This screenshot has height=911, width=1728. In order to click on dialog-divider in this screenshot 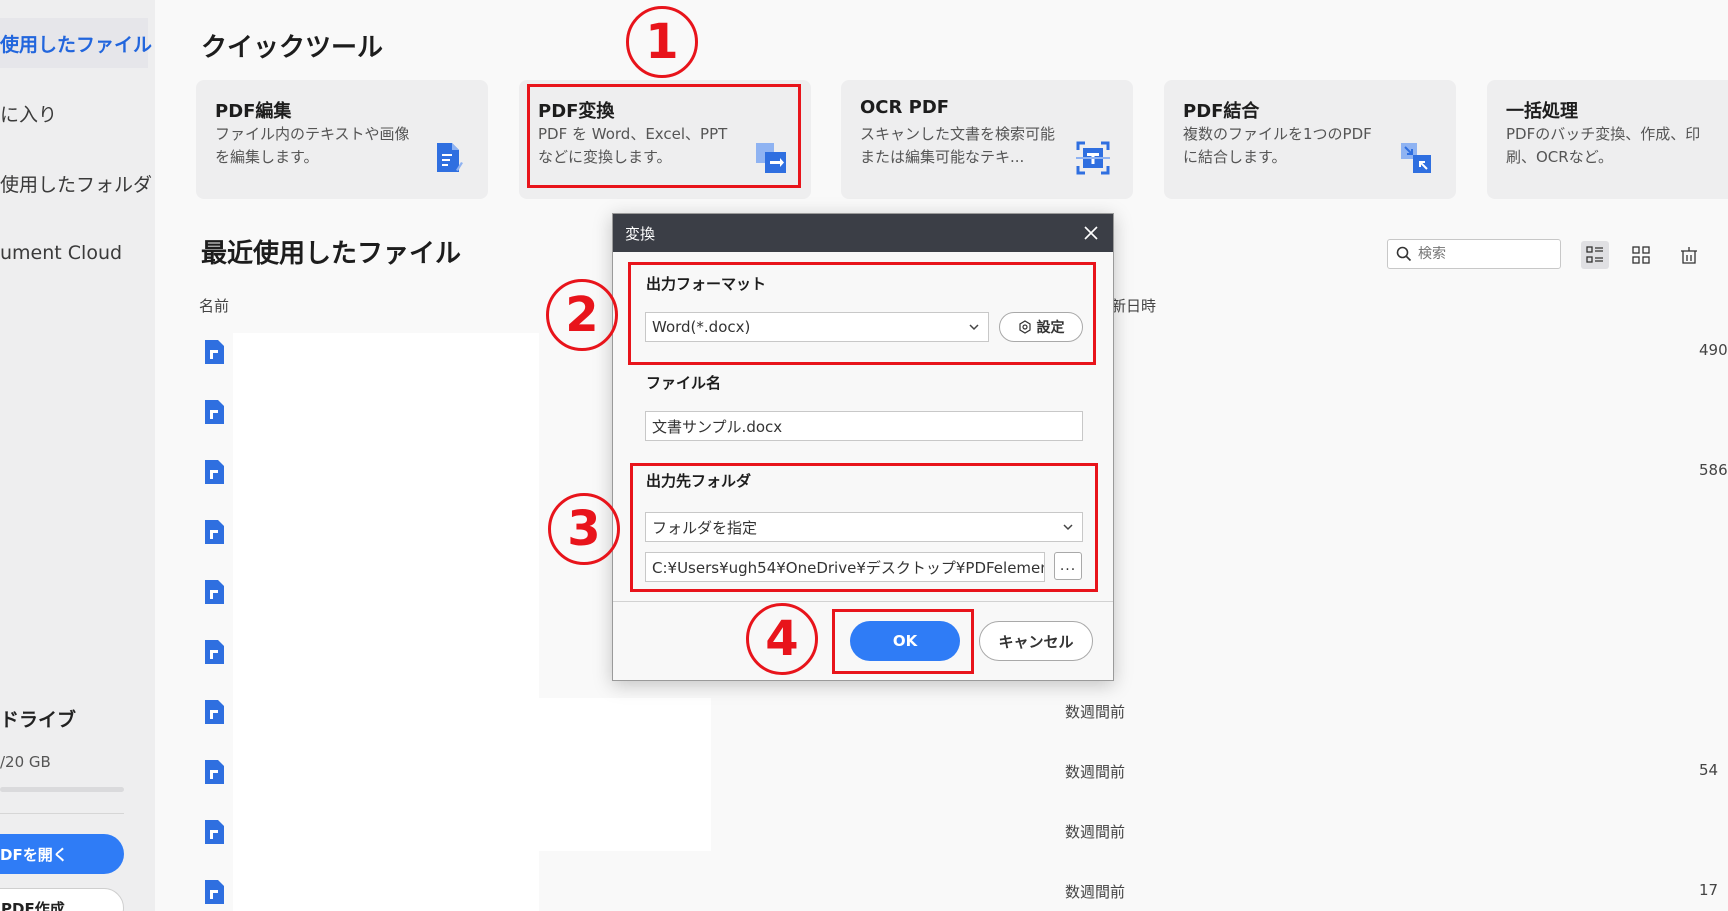, I will do `click(863, 601)`.